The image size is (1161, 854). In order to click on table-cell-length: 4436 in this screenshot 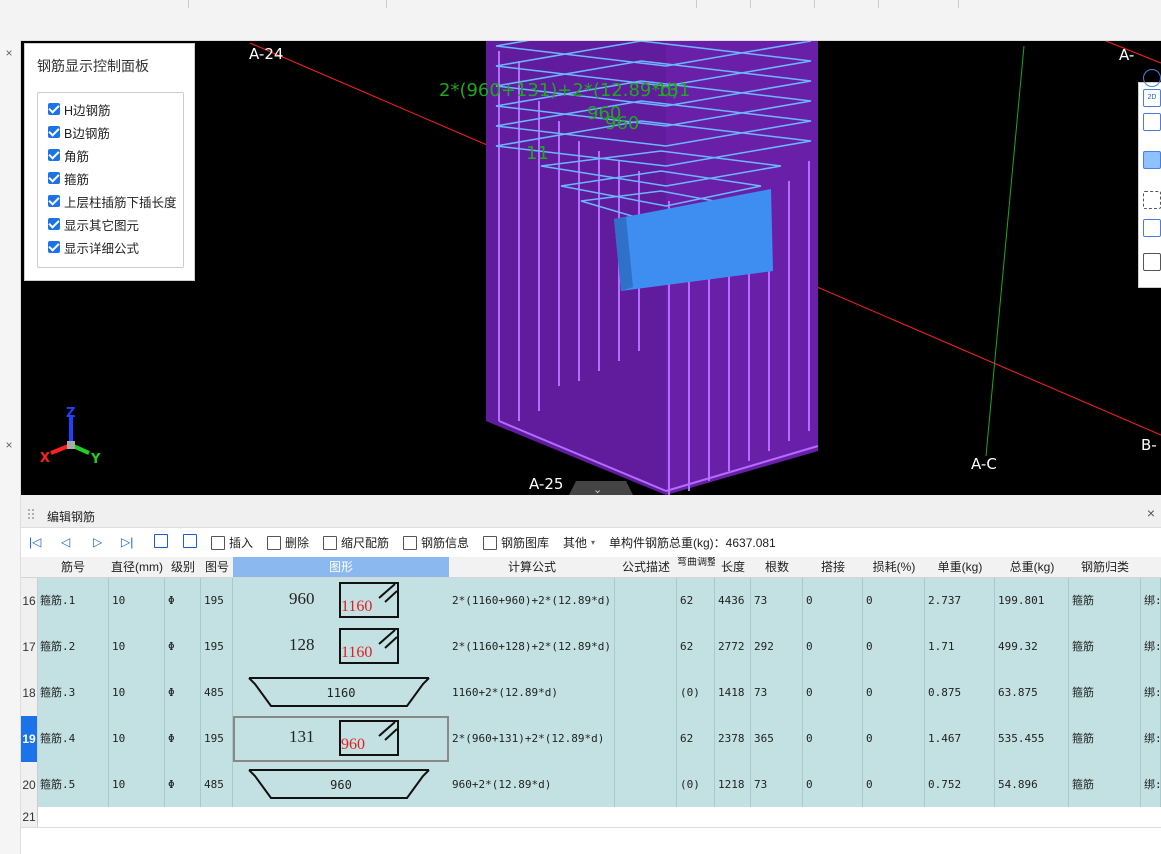, I will do `click(733, 601)`.